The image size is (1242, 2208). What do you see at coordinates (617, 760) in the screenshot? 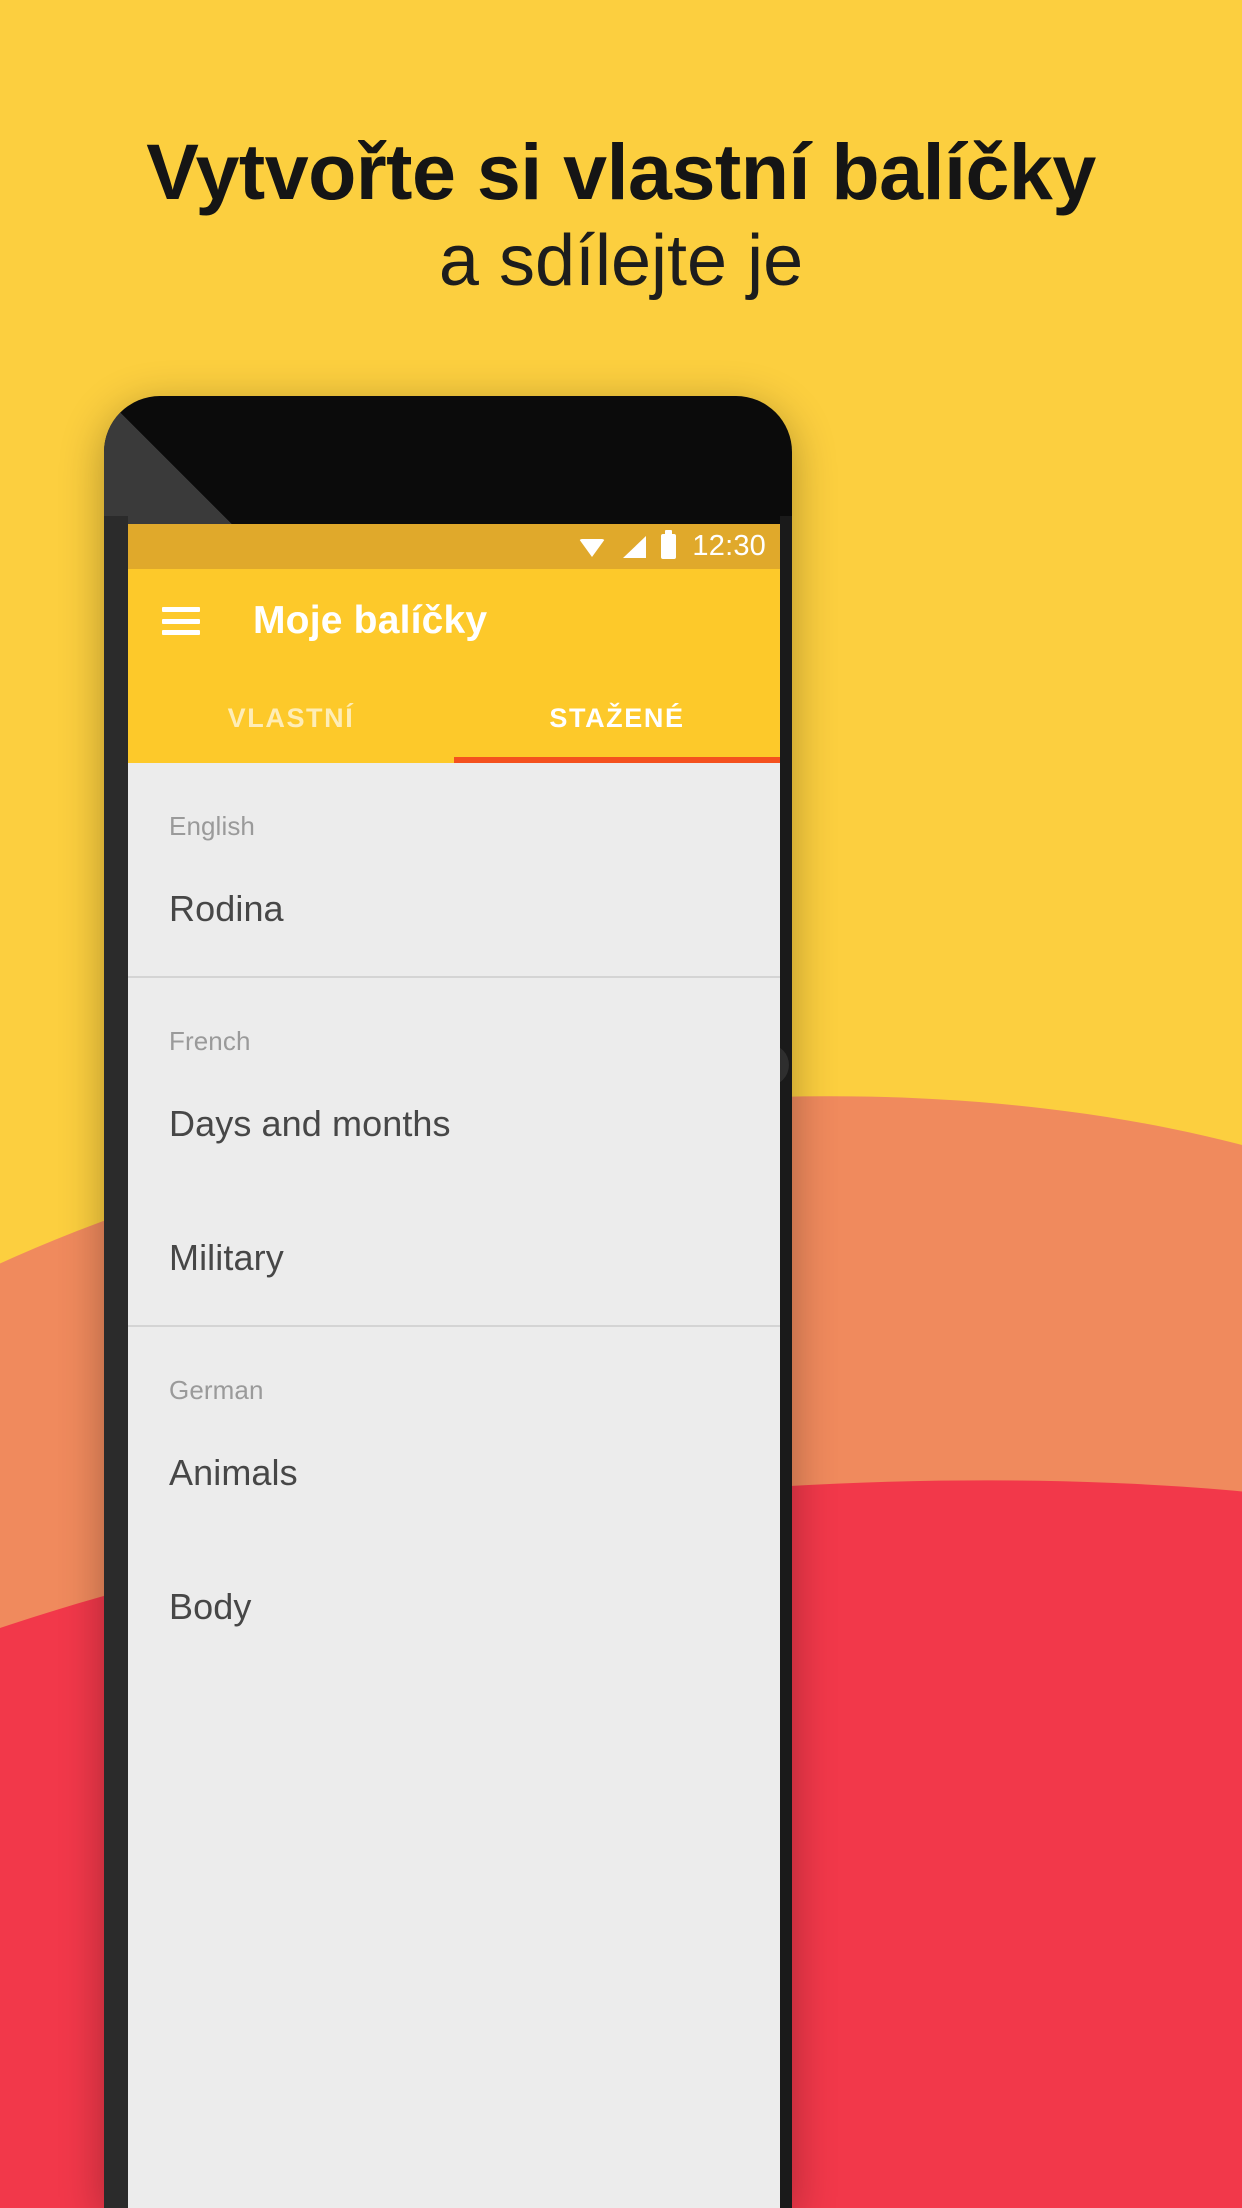
I see `tab-active-indicator` at bounding box center [617, 760].